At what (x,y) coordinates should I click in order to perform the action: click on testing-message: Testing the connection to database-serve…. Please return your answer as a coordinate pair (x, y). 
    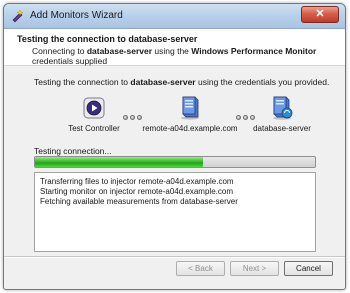
    Looking at the image, I should click on (181, 82).